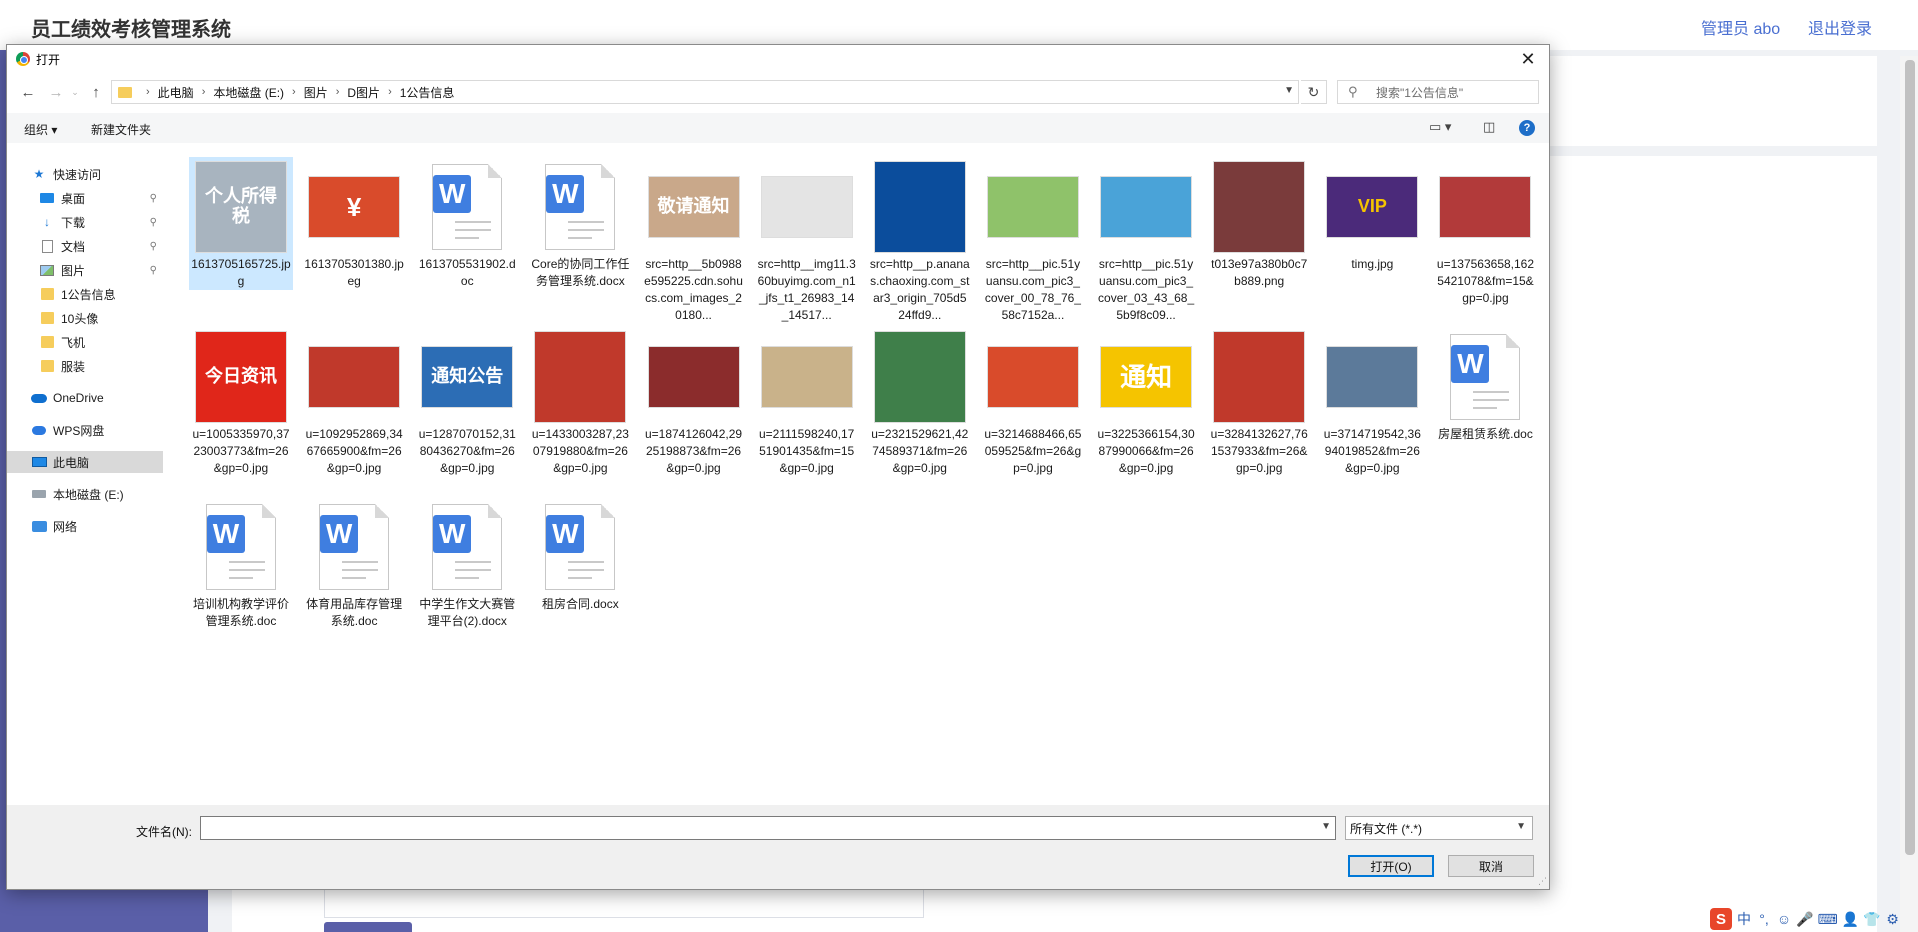  Describe the element at coordinates (580, 223) in the screenshot. I see `file-item: W Core的协同工作任务管理系统.docx` at that location.